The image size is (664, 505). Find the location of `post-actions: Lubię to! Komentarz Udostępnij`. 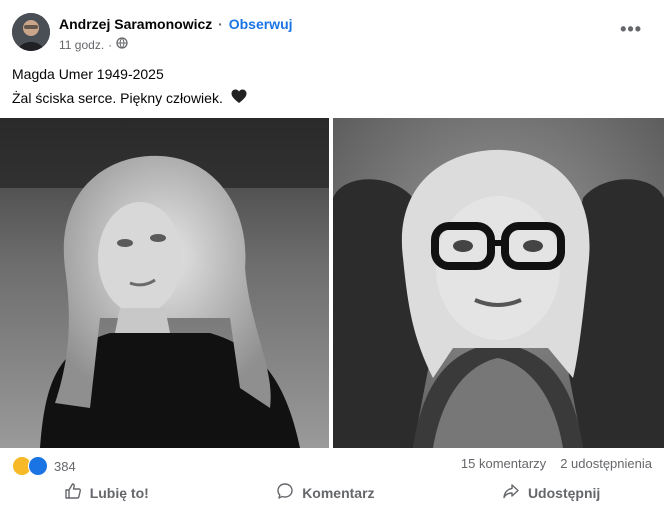

post-actions: Lubię to! Komentarz Udostępnij is located at coordinates (332, 492).